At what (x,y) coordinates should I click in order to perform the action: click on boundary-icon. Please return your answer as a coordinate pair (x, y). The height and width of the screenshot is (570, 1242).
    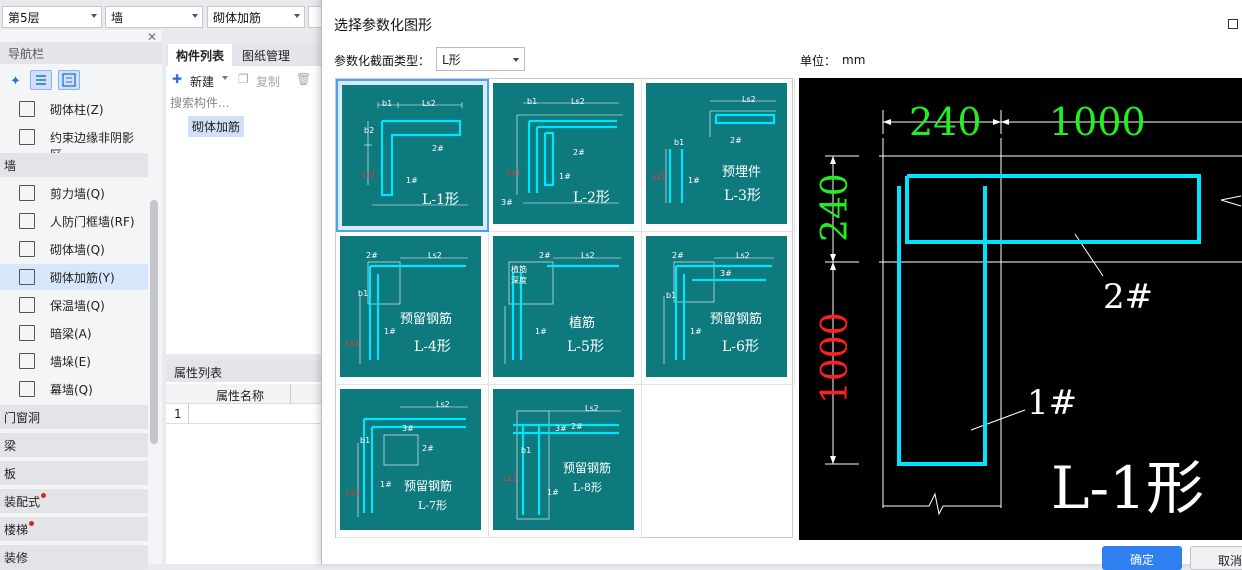
    Looking at the image, I should click on (27, 137).